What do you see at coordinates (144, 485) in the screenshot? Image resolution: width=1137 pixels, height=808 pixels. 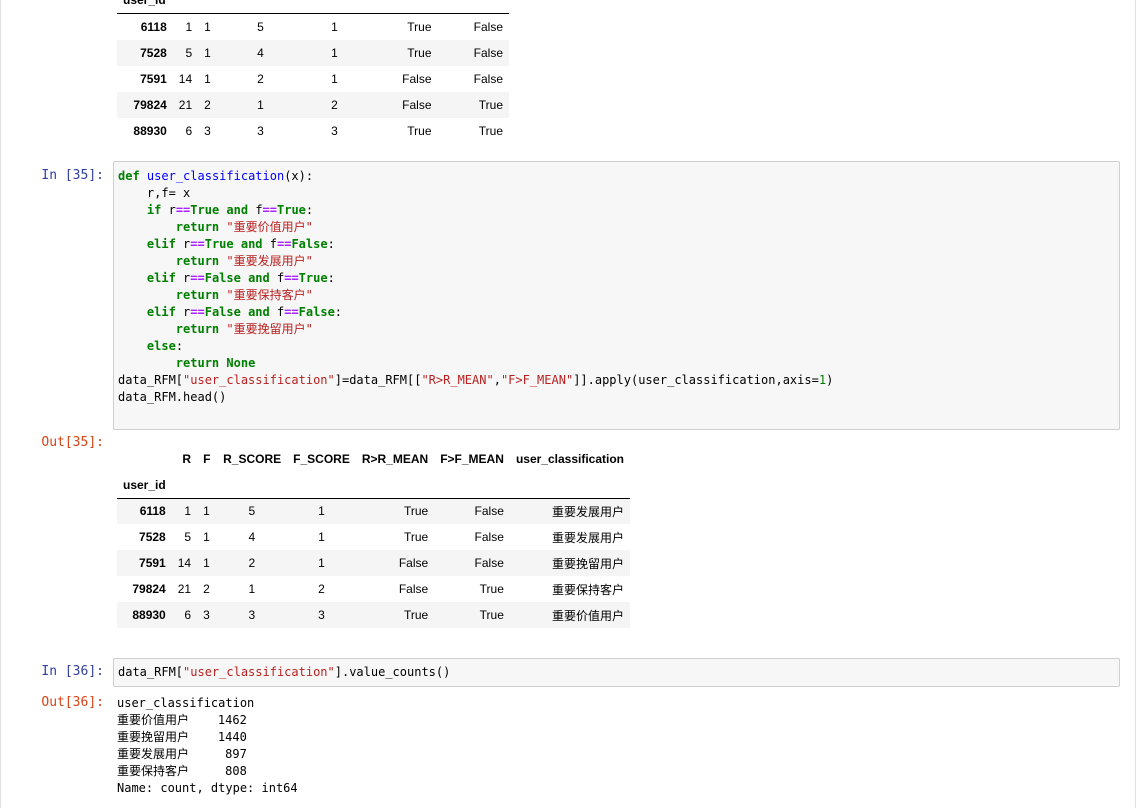 I see `index-name: user_id` at bounding box center [144, 485].